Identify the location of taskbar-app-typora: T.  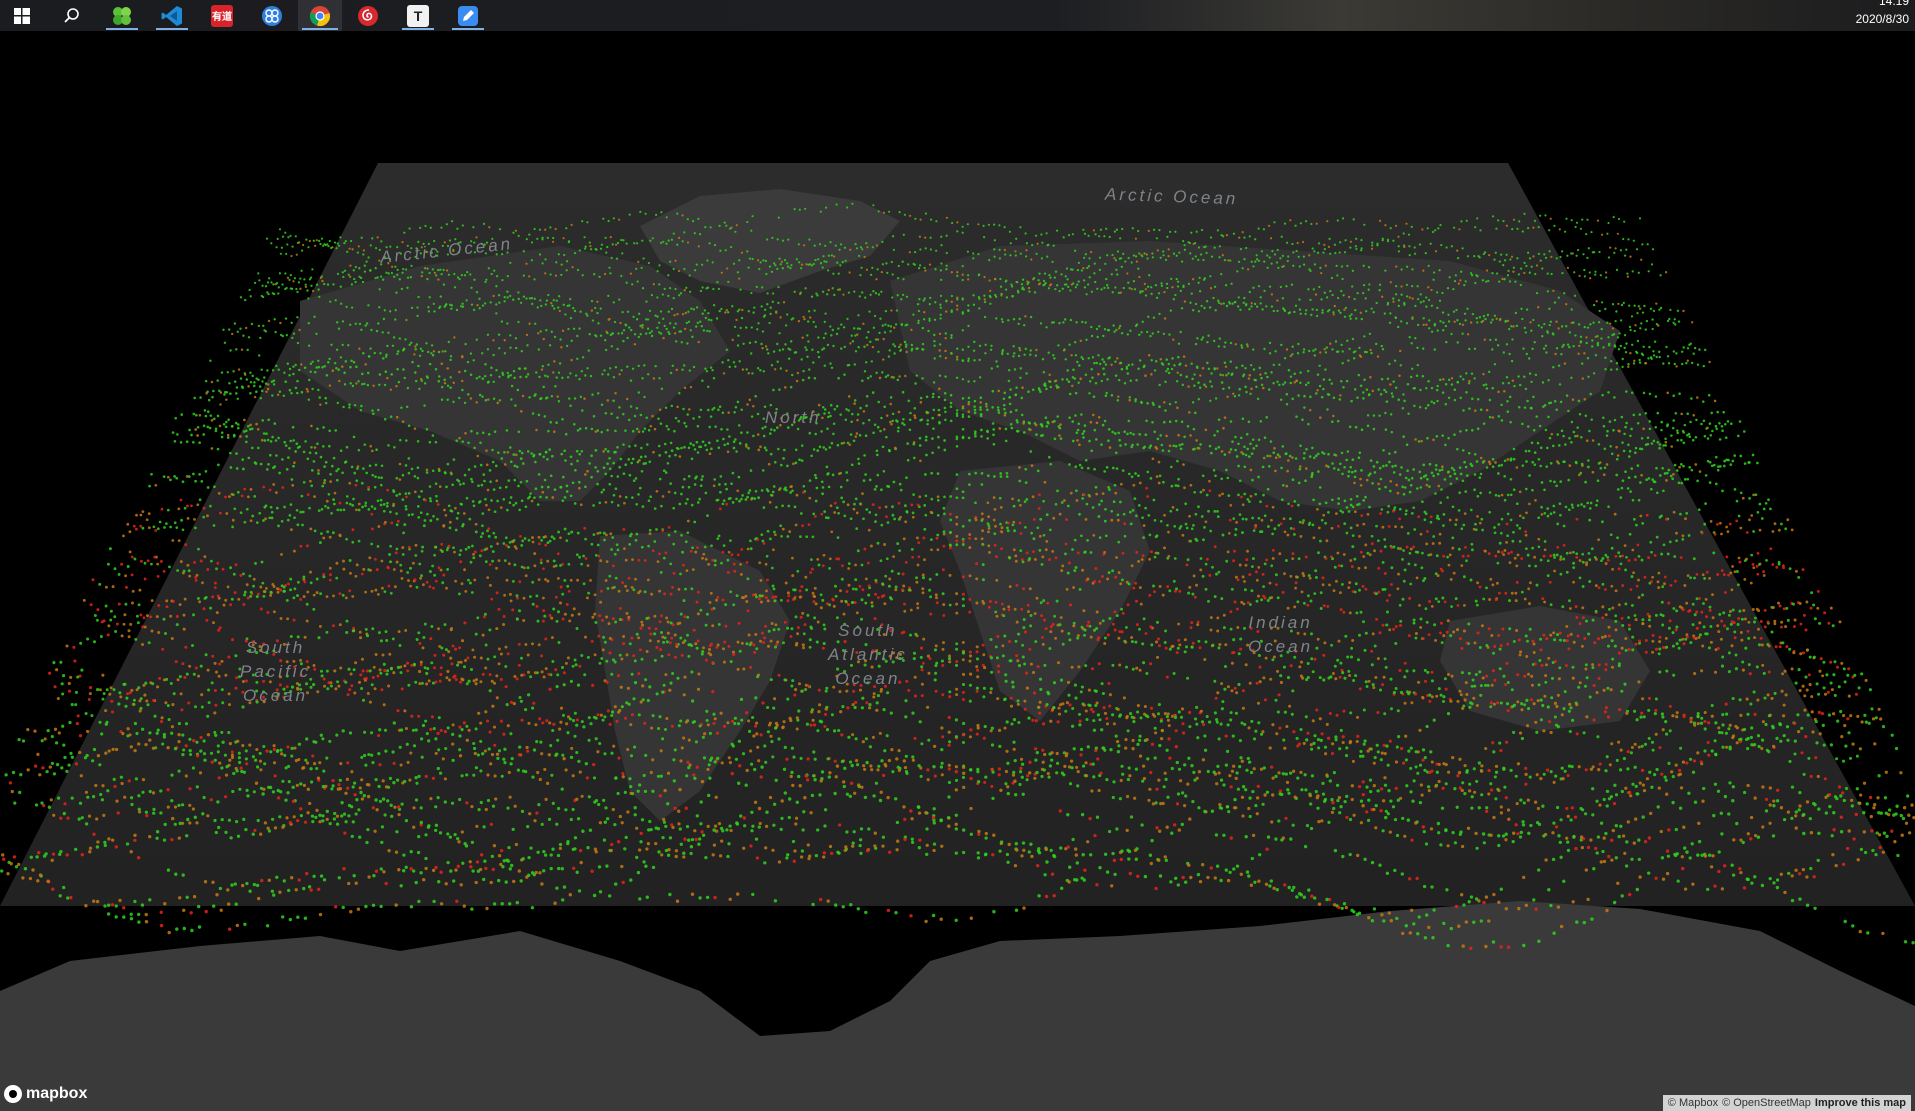
(418, 15).